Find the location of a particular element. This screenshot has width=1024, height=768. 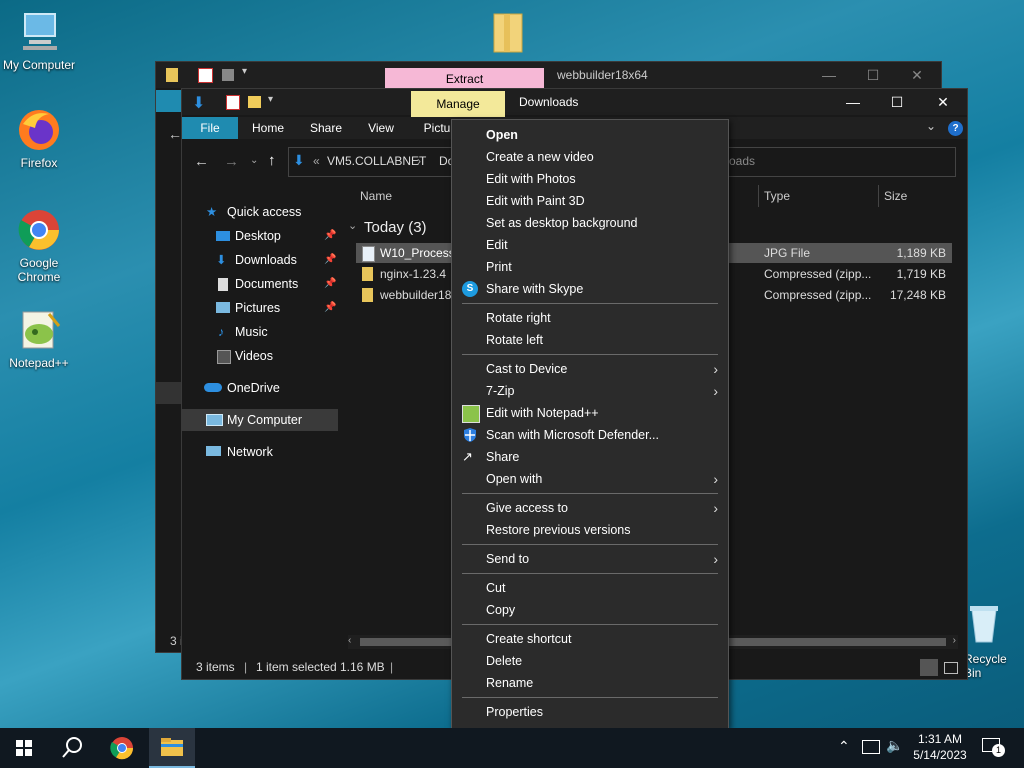

nav-music: ♪ Music is located at coordinates (260, 332).